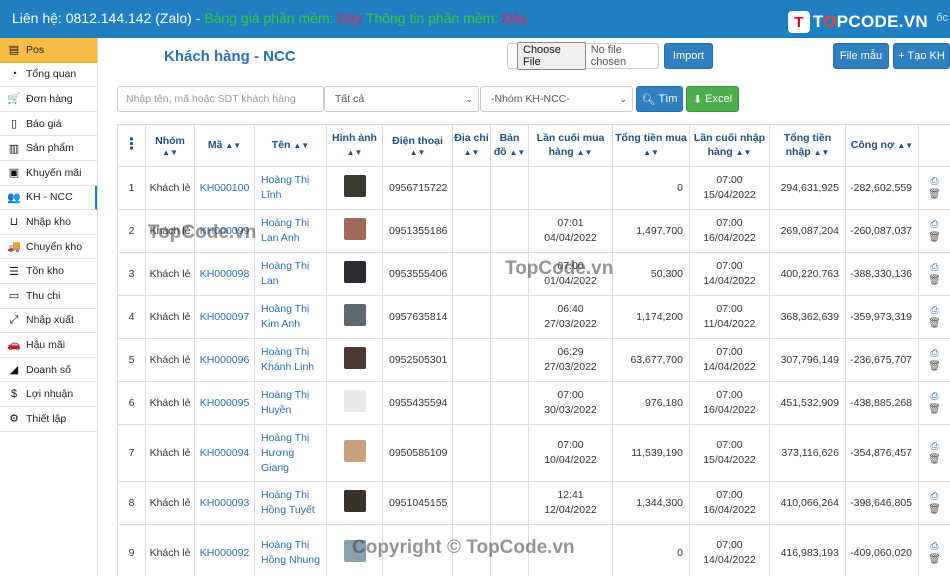 Image resolution: width=950 pixels, height=576 pixels. Describe the element at coordinates (224, 453) in the screenshot. I see `cell-code: KH000094` at that location.